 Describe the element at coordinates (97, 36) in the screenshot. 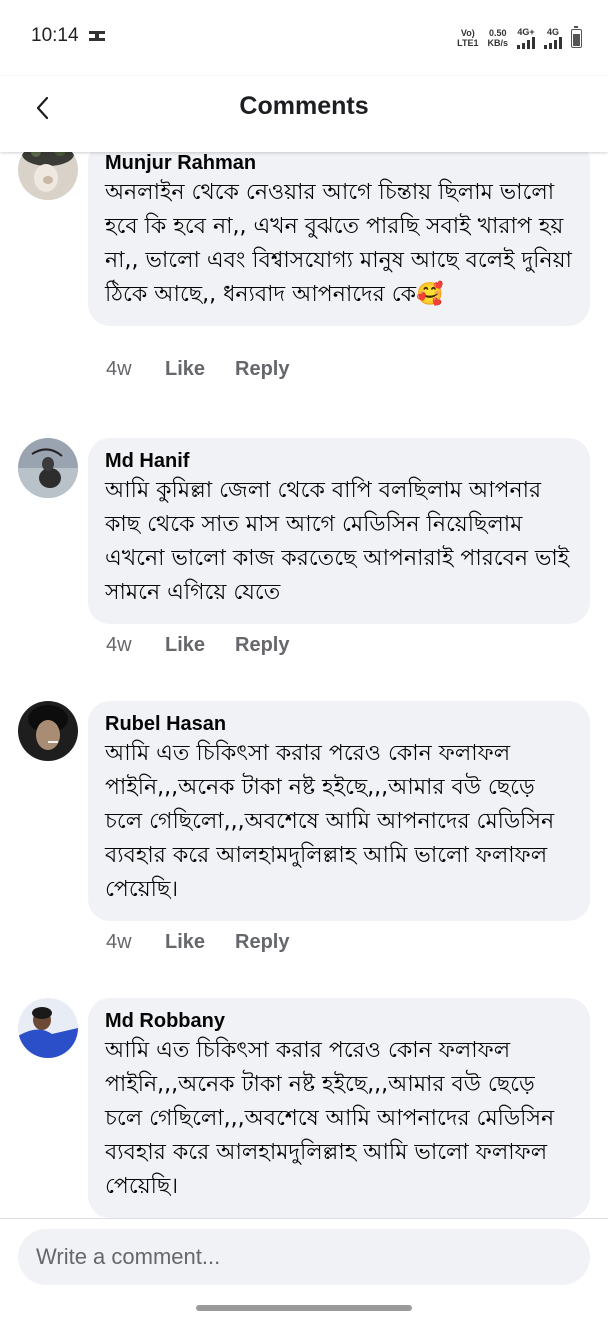

I see `do-not-disturb-icon` at that location.